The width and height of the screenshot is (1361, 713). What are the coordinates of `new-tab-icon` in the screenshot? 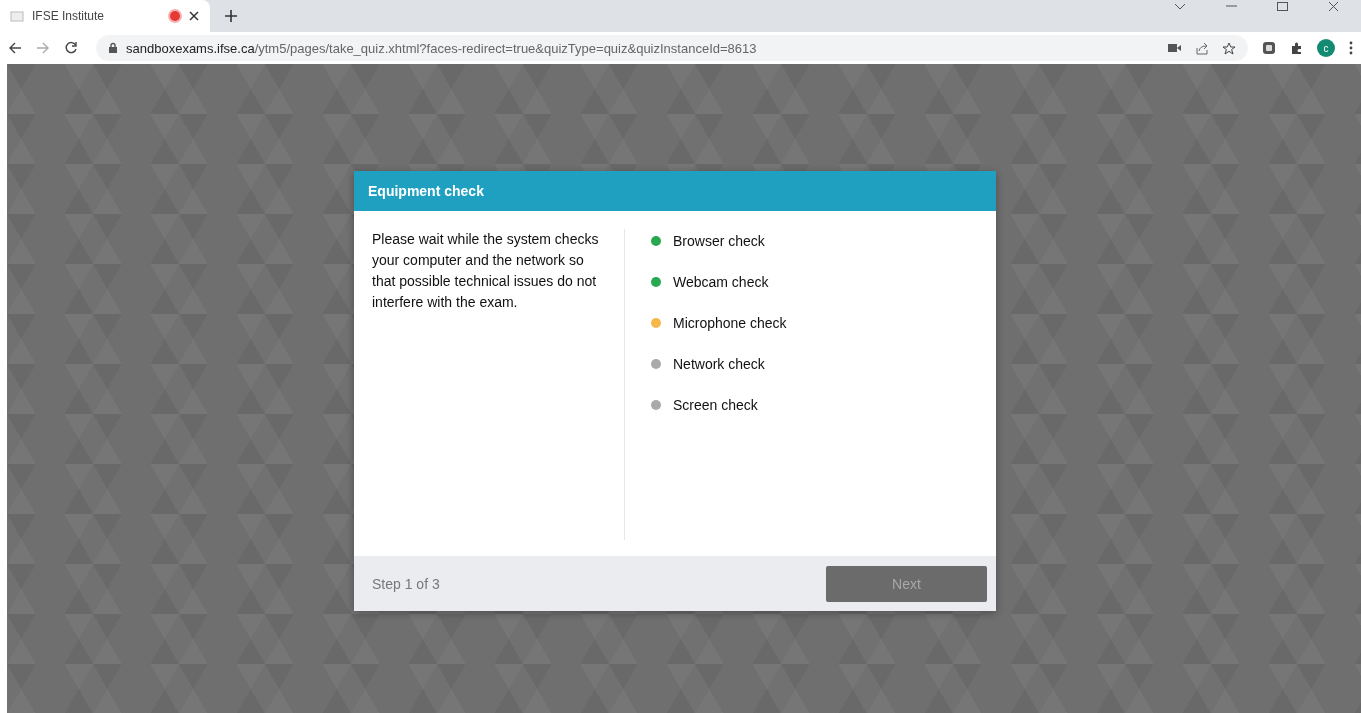 It's located at (231, 16).